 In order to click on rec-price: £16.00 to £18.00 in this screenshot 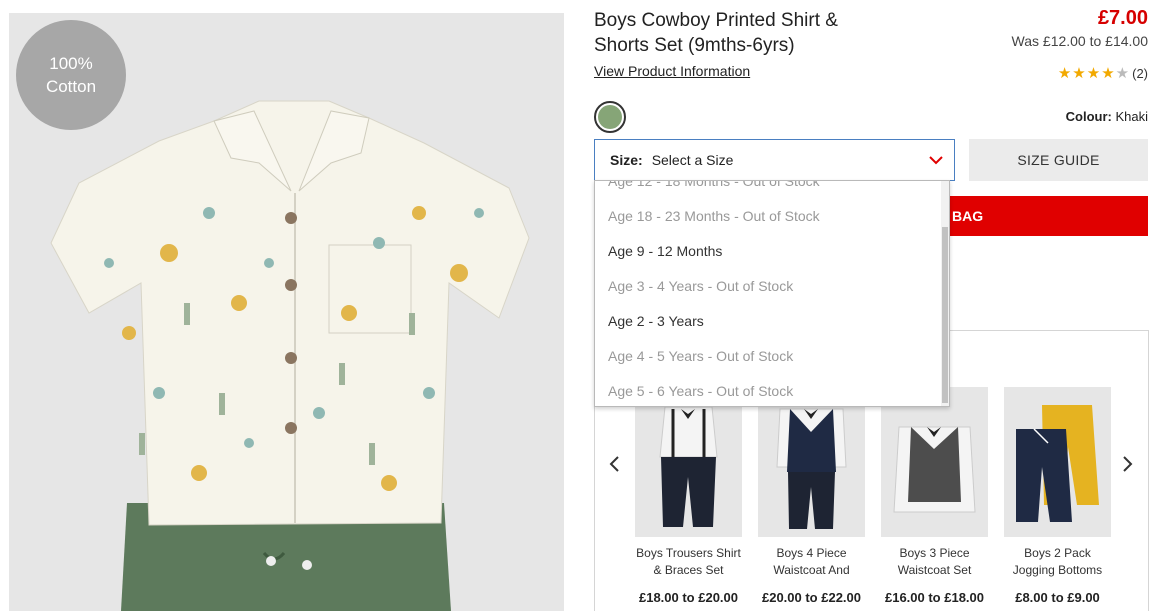, I will do `click(934, 597)`.